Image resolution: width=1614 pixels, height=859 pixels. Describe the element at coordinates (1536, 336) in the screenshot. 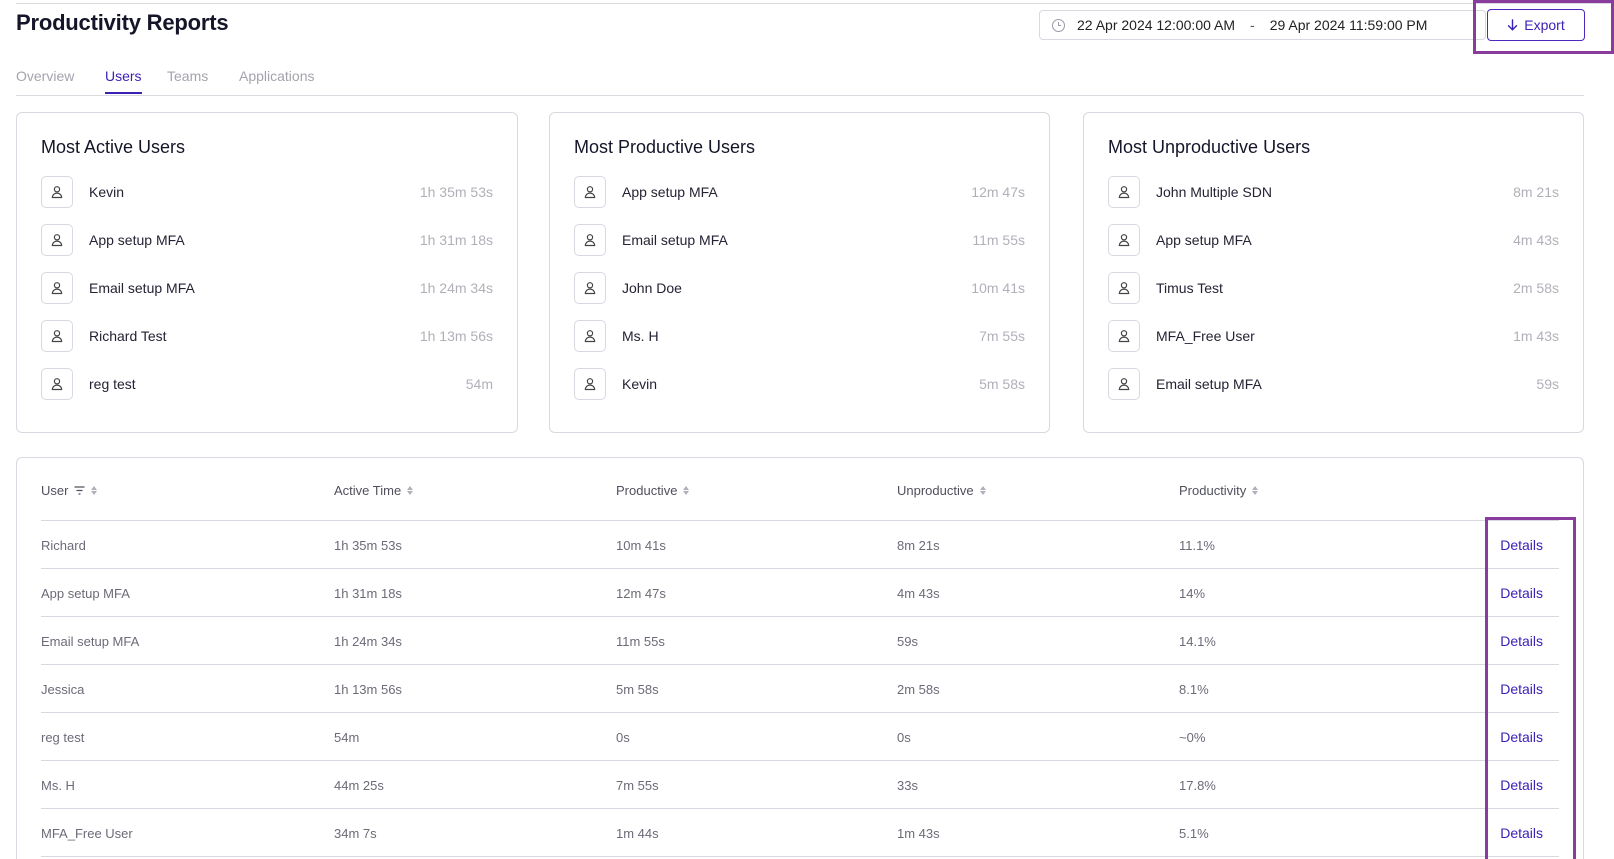

I see `user-time: 1m 43s` at that location.